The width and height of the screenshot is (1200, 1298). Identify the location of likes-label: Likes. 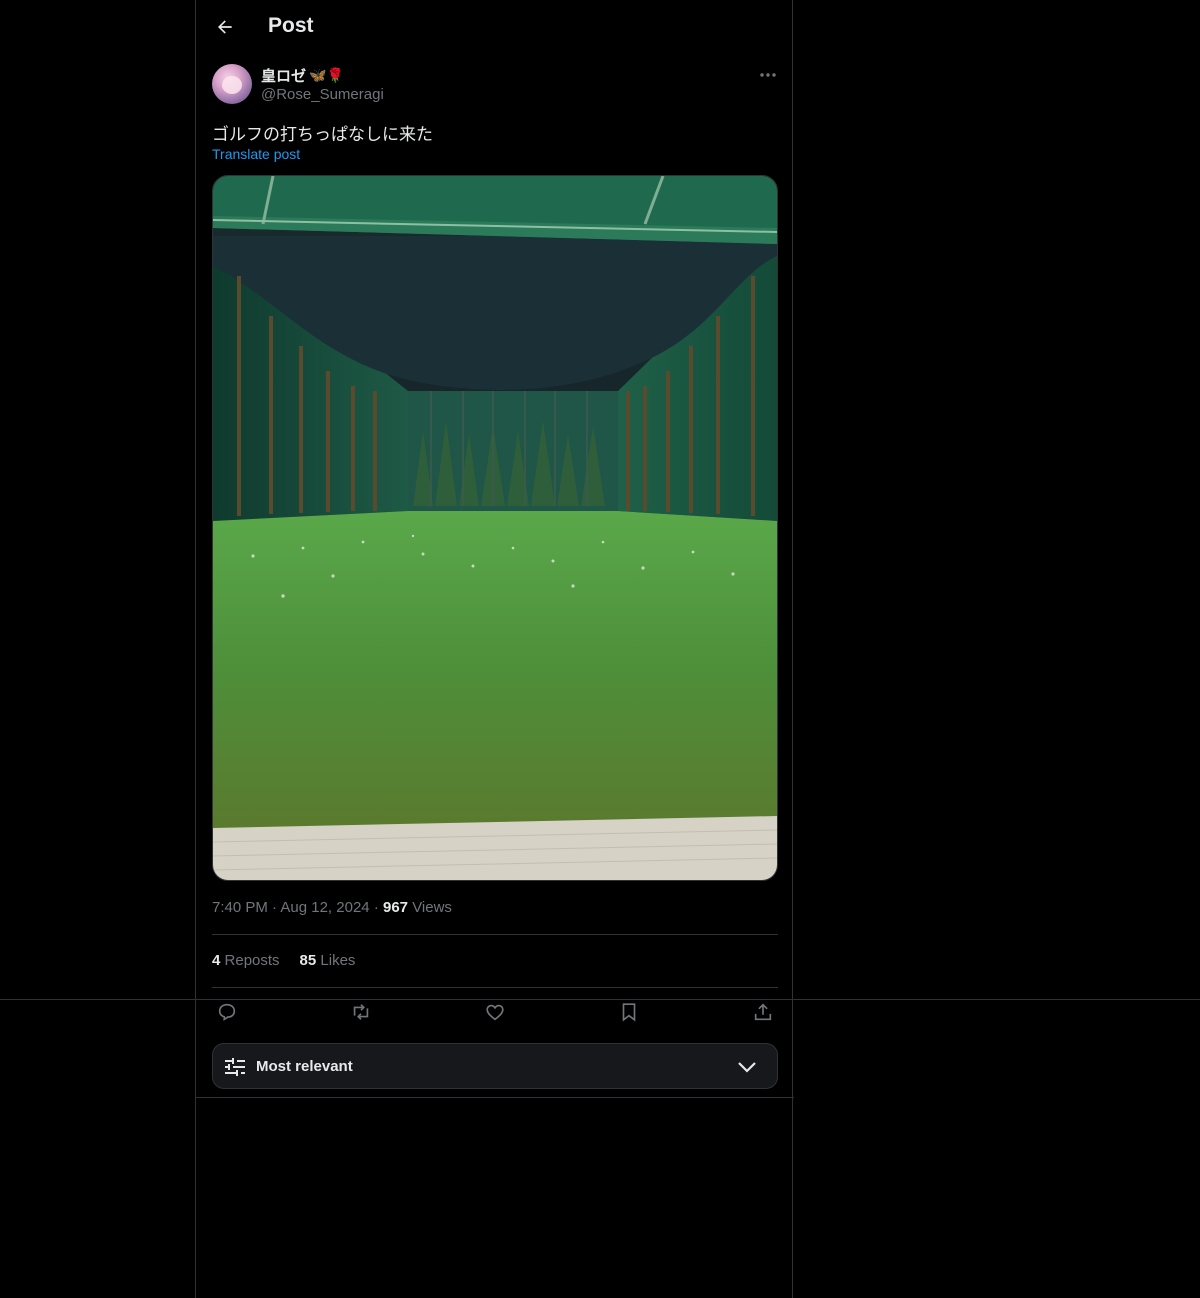
(338, 960).